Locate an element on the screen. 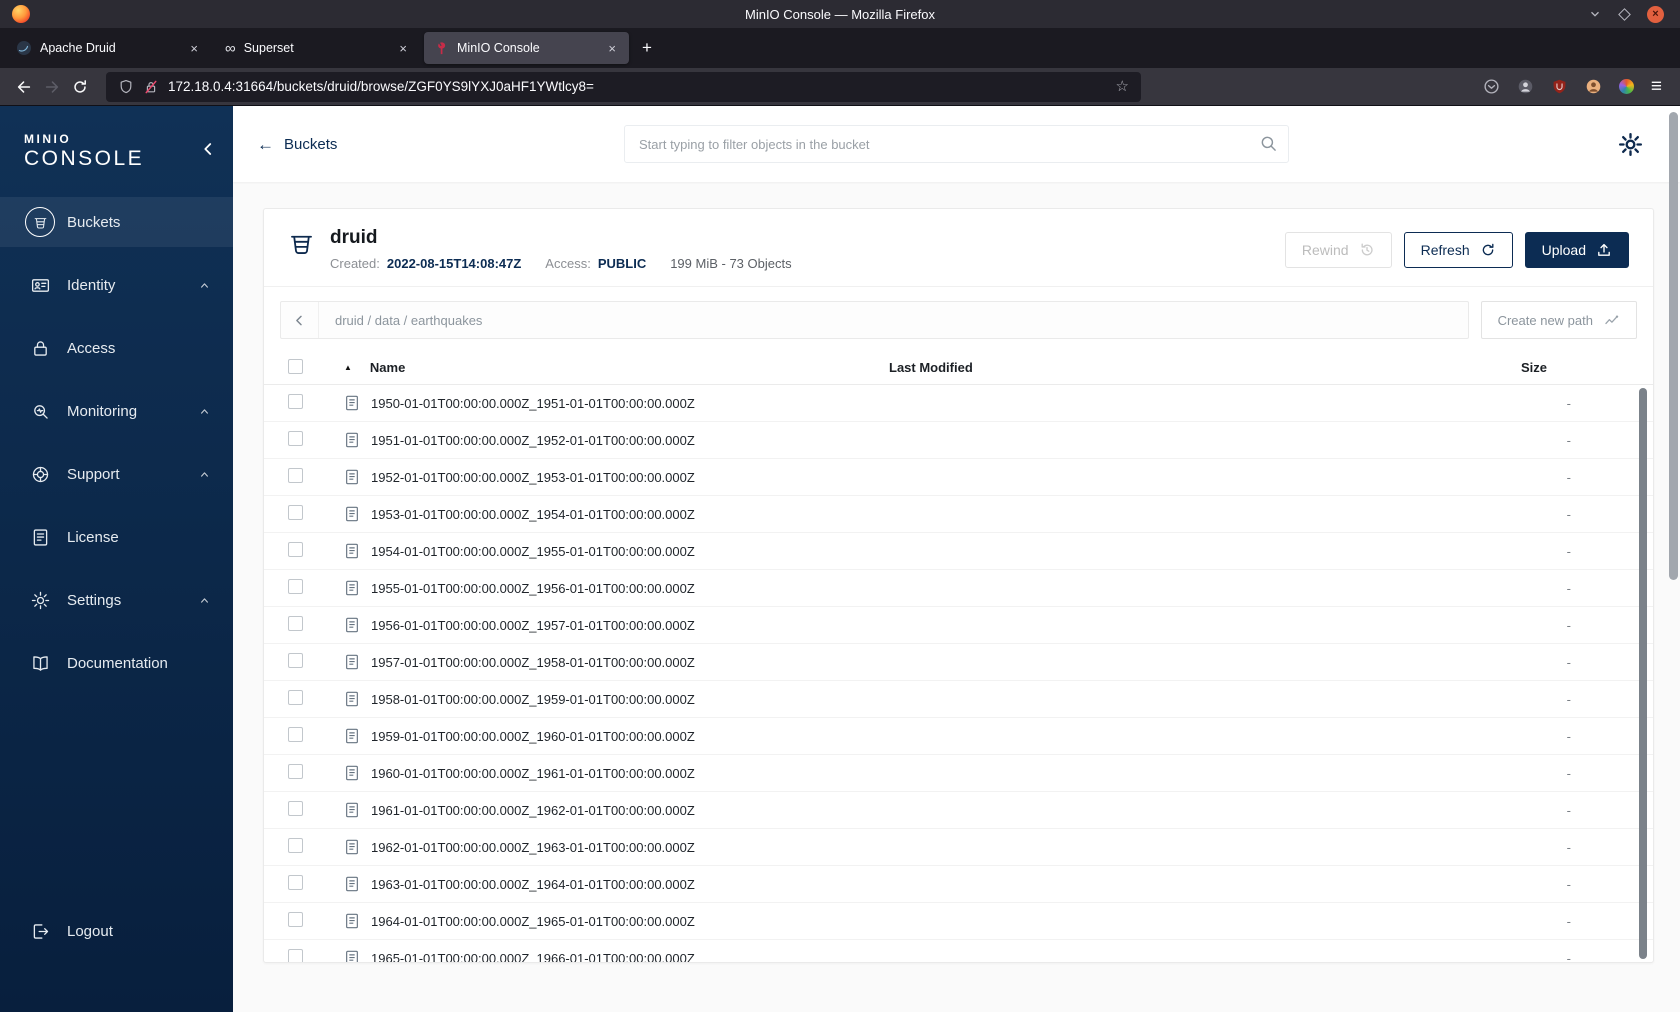 The height and width of the screenshot is (1012, 1680). rewind-button: Rewind is located at coordinates (1338, 250).